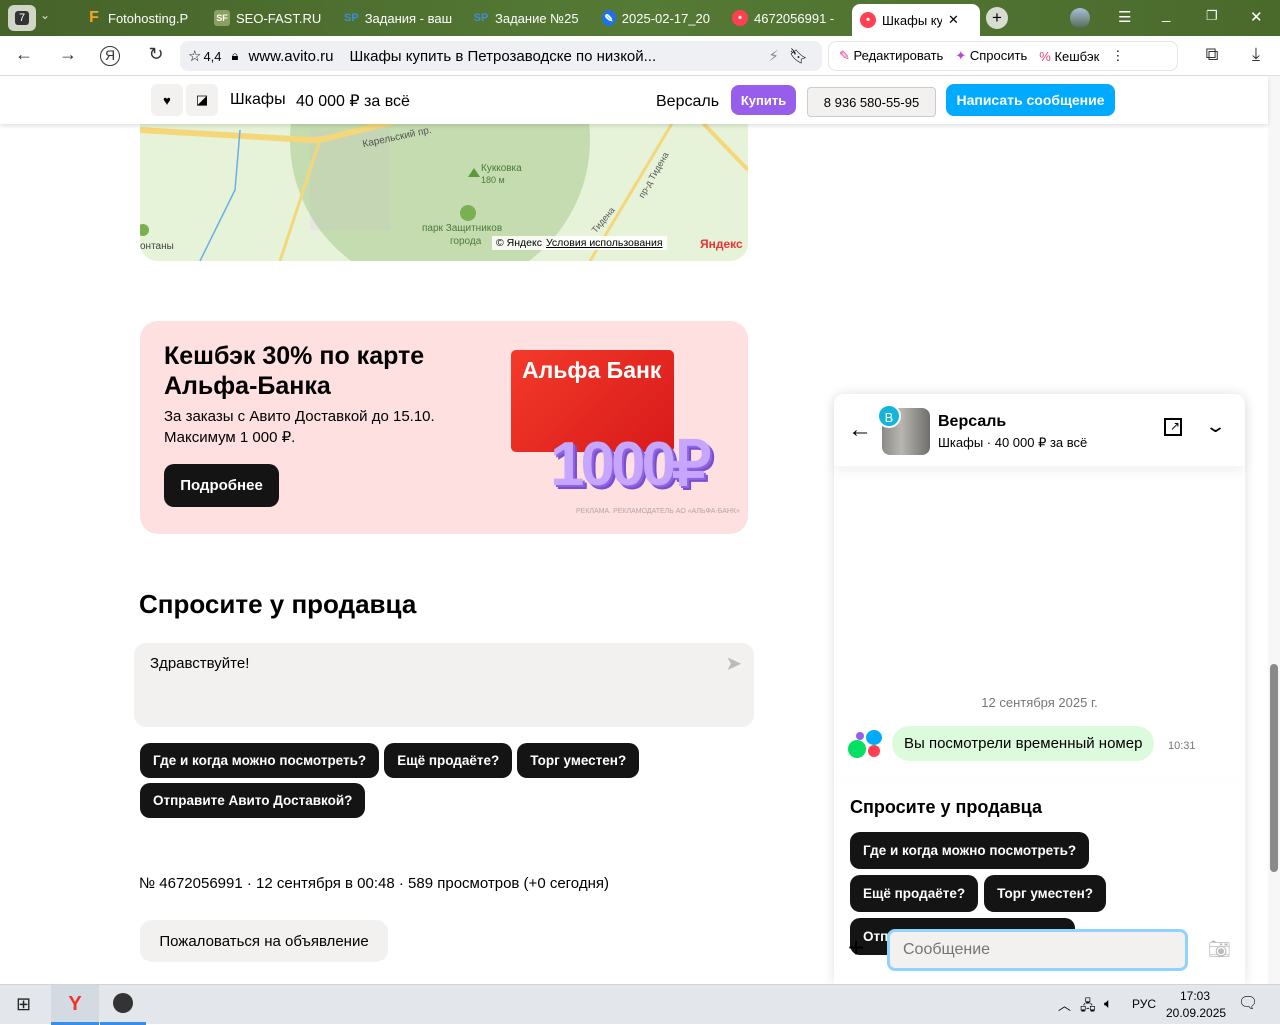  Describe the element at coordinates (604, 243) in the screenshot. I see `map-terms-link: Условия использования` at that location.